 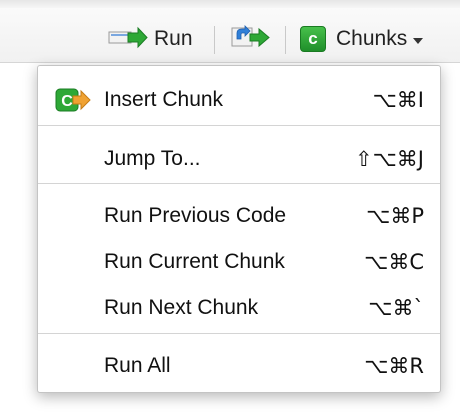 I want to click on menu-item-run-previous-code: Run Previous Code ⌥⌘P, so click(x=239, y=215).